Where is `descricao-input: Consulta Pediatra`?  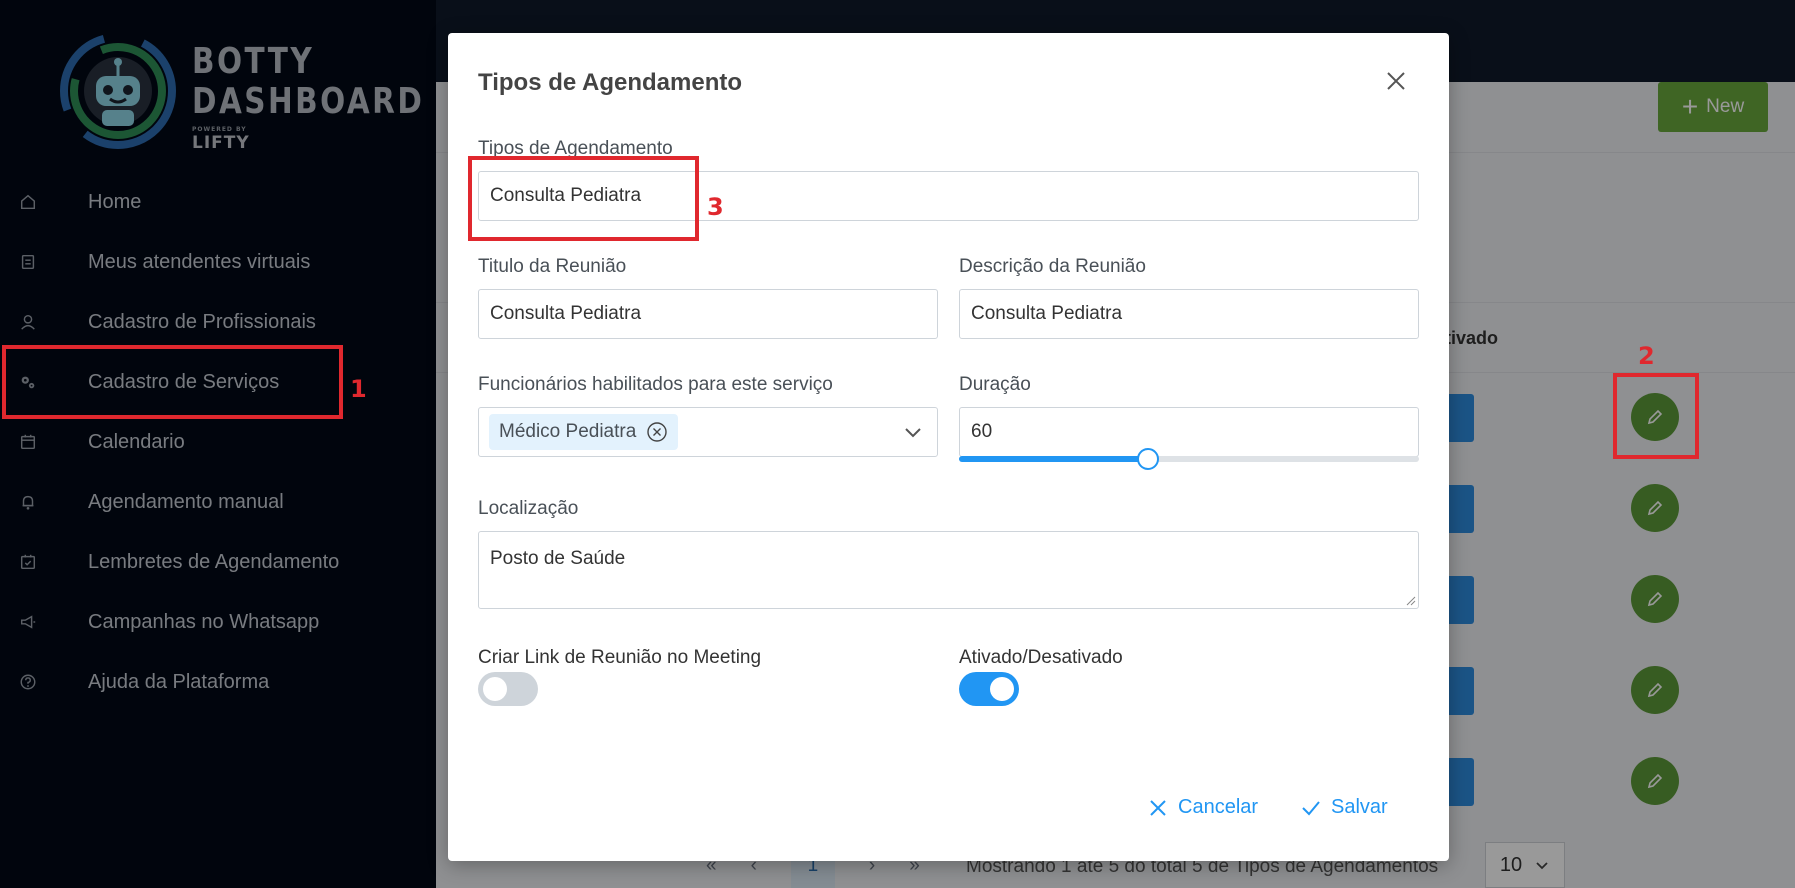
descricao-input: Consulta Pediatra is located at coordinates (1189, 314).